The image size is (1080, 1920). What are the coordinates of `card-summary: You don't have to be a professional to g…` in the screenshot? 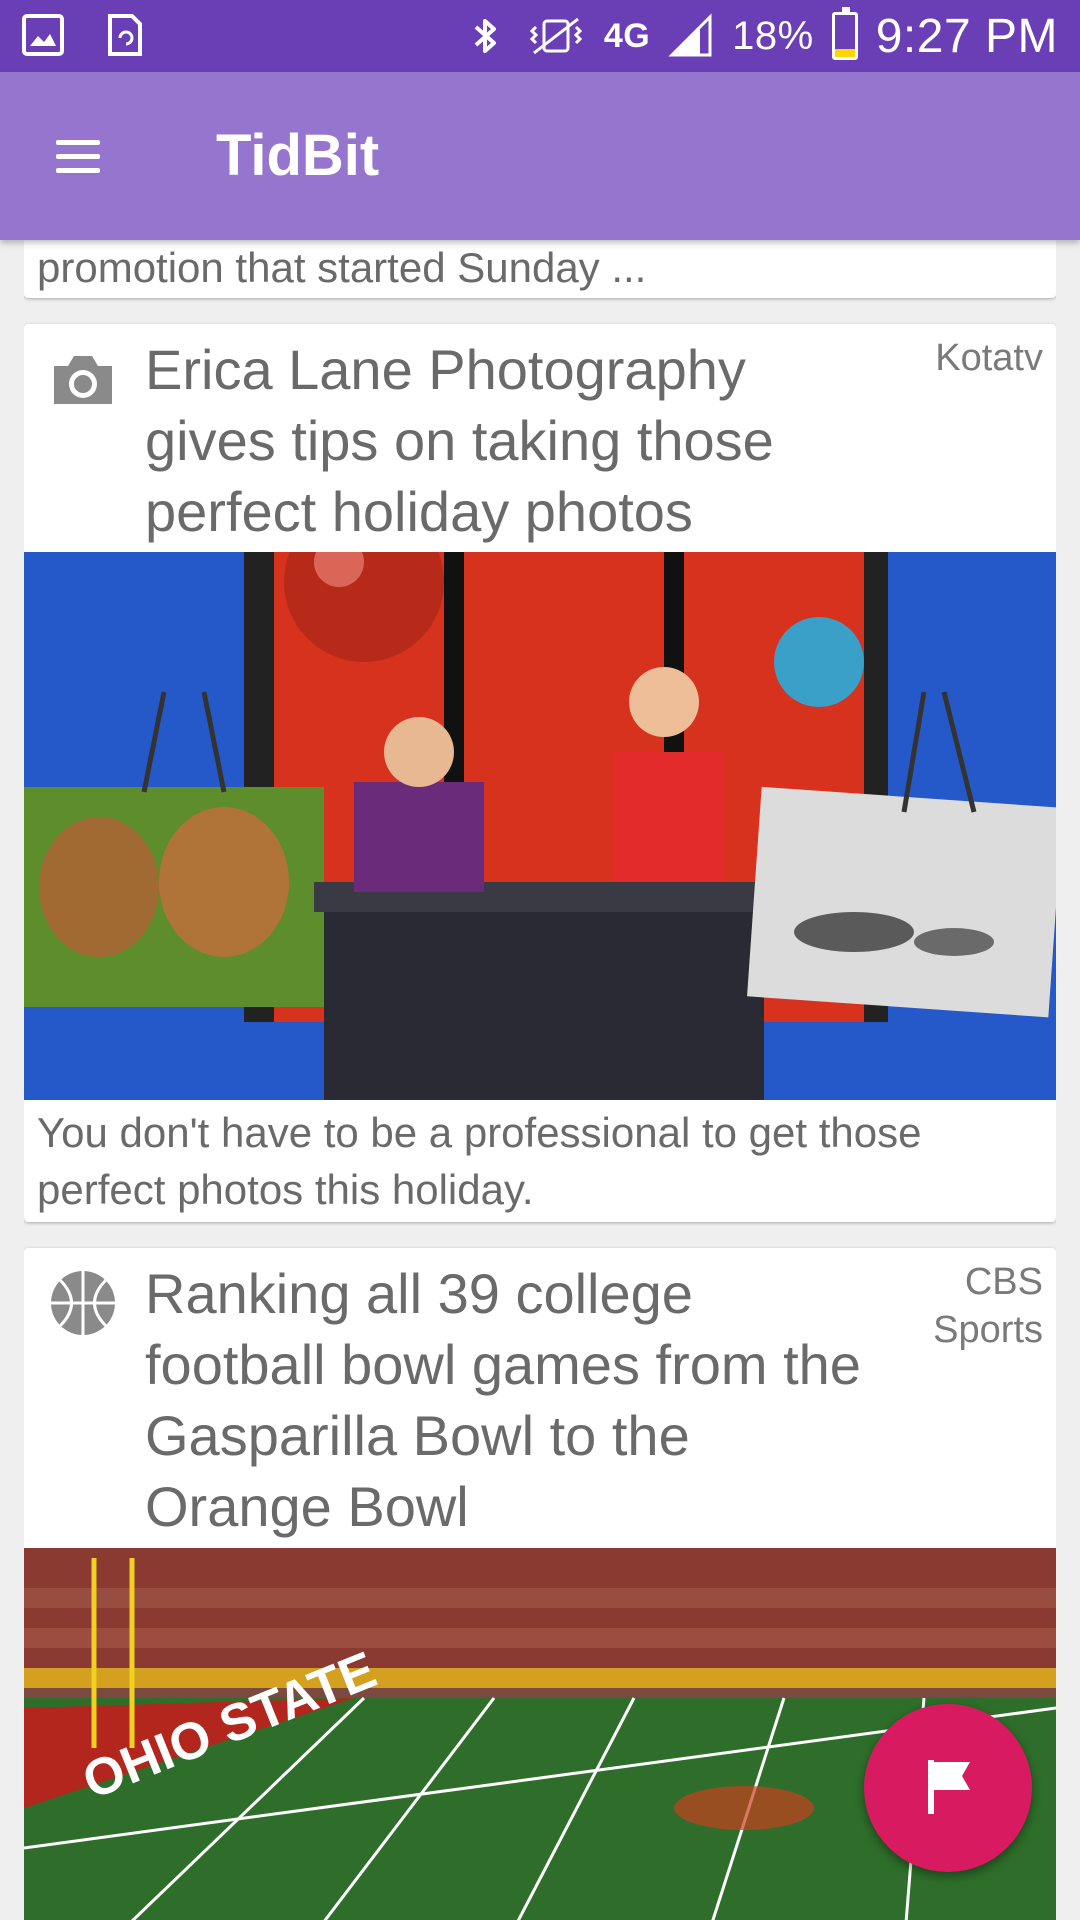 It's located at (479, 1161).